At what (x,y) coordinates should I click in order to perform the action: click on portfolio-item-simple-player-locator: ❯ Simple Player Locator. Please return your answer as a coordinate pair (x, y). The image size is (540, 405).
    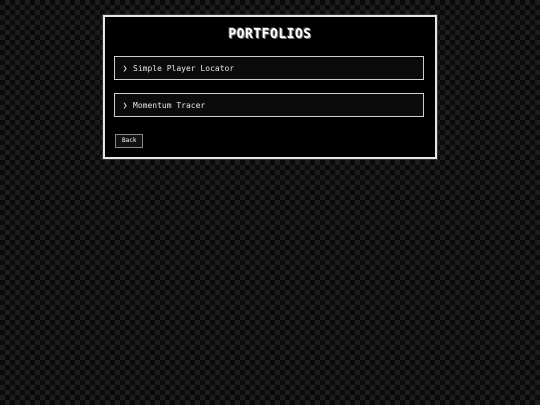
    Looking at the image, I should click on (269, 68).